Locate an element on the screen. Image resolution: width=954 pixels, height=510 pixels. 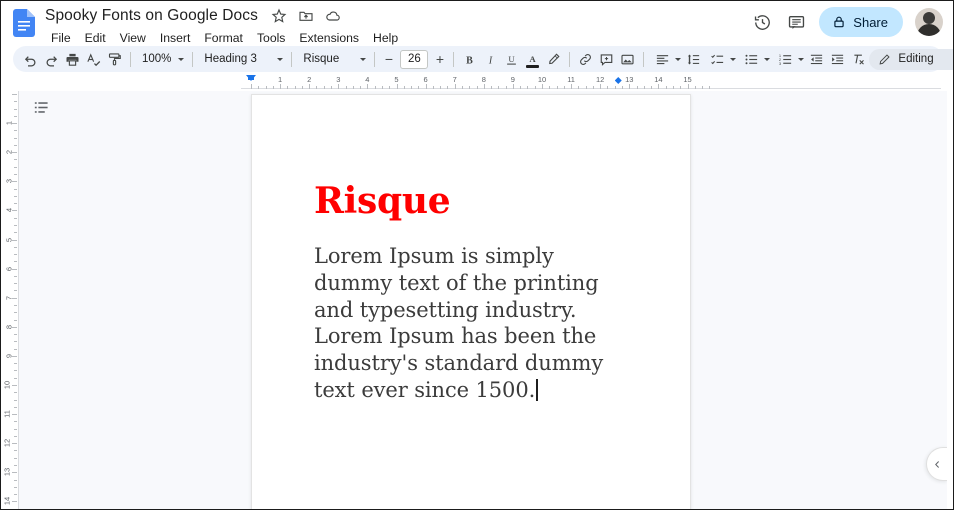
title-icon-group is located at coordinates (306, 16).